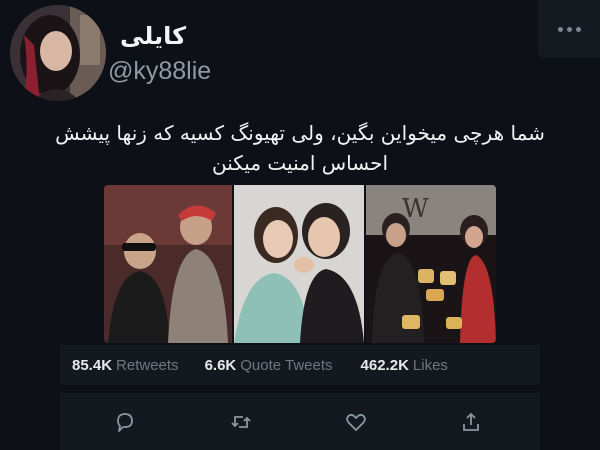  What do you see at coordinates (220, 365) in the screenshot?
I see `quote-tweets-count: 6.6K` at bounding box center [220, 365].